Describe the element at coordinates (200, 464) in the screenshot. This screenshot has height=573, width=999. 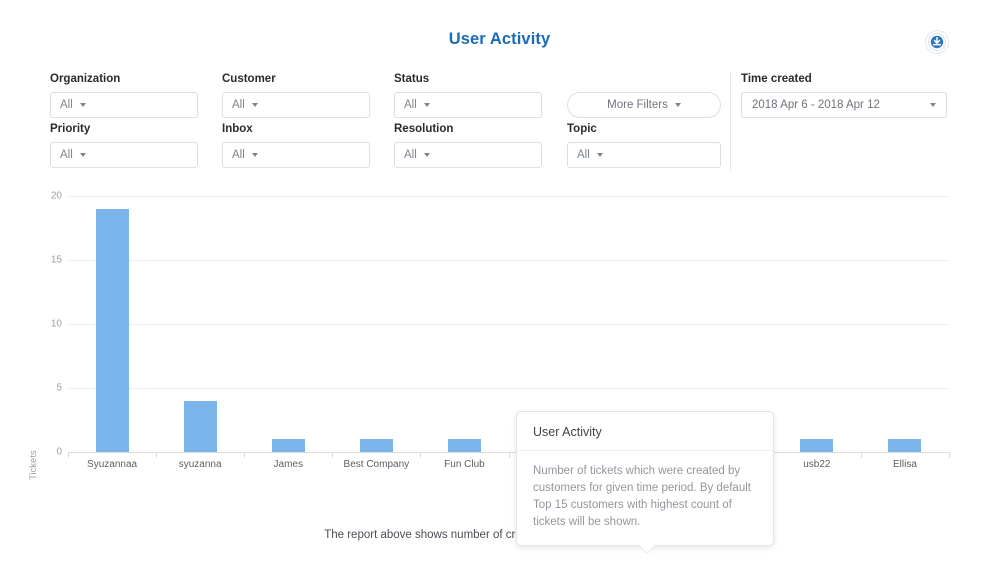
I see `x-axis-label: syuzanna` at that location.